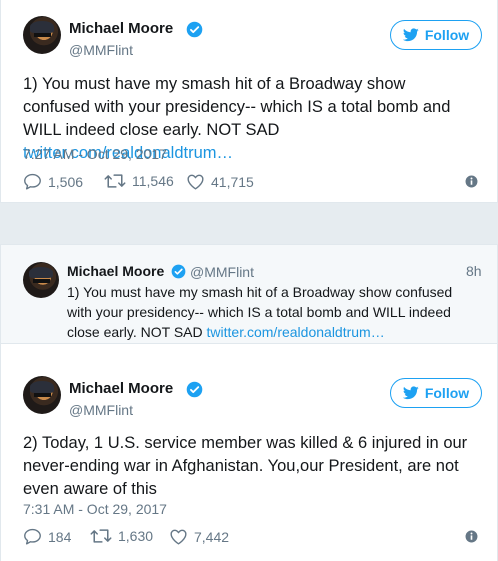  I want to click on like-button: 7,442, so click(199, 536).